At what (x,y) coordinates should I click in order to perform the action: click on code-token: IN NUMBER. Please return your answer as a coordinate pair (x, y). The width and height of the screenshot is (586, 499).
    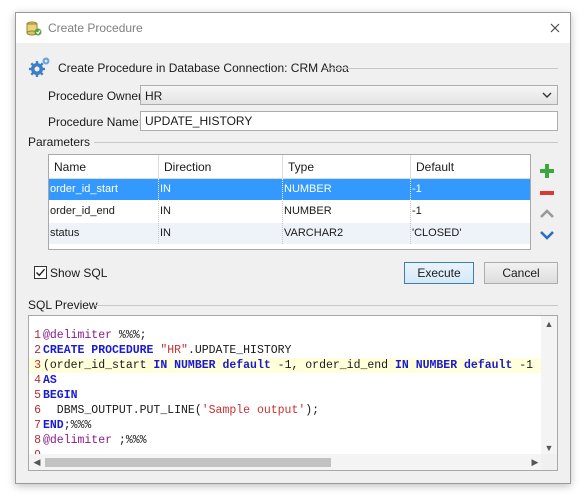
    Looking at the image, I should click on (426, 365).